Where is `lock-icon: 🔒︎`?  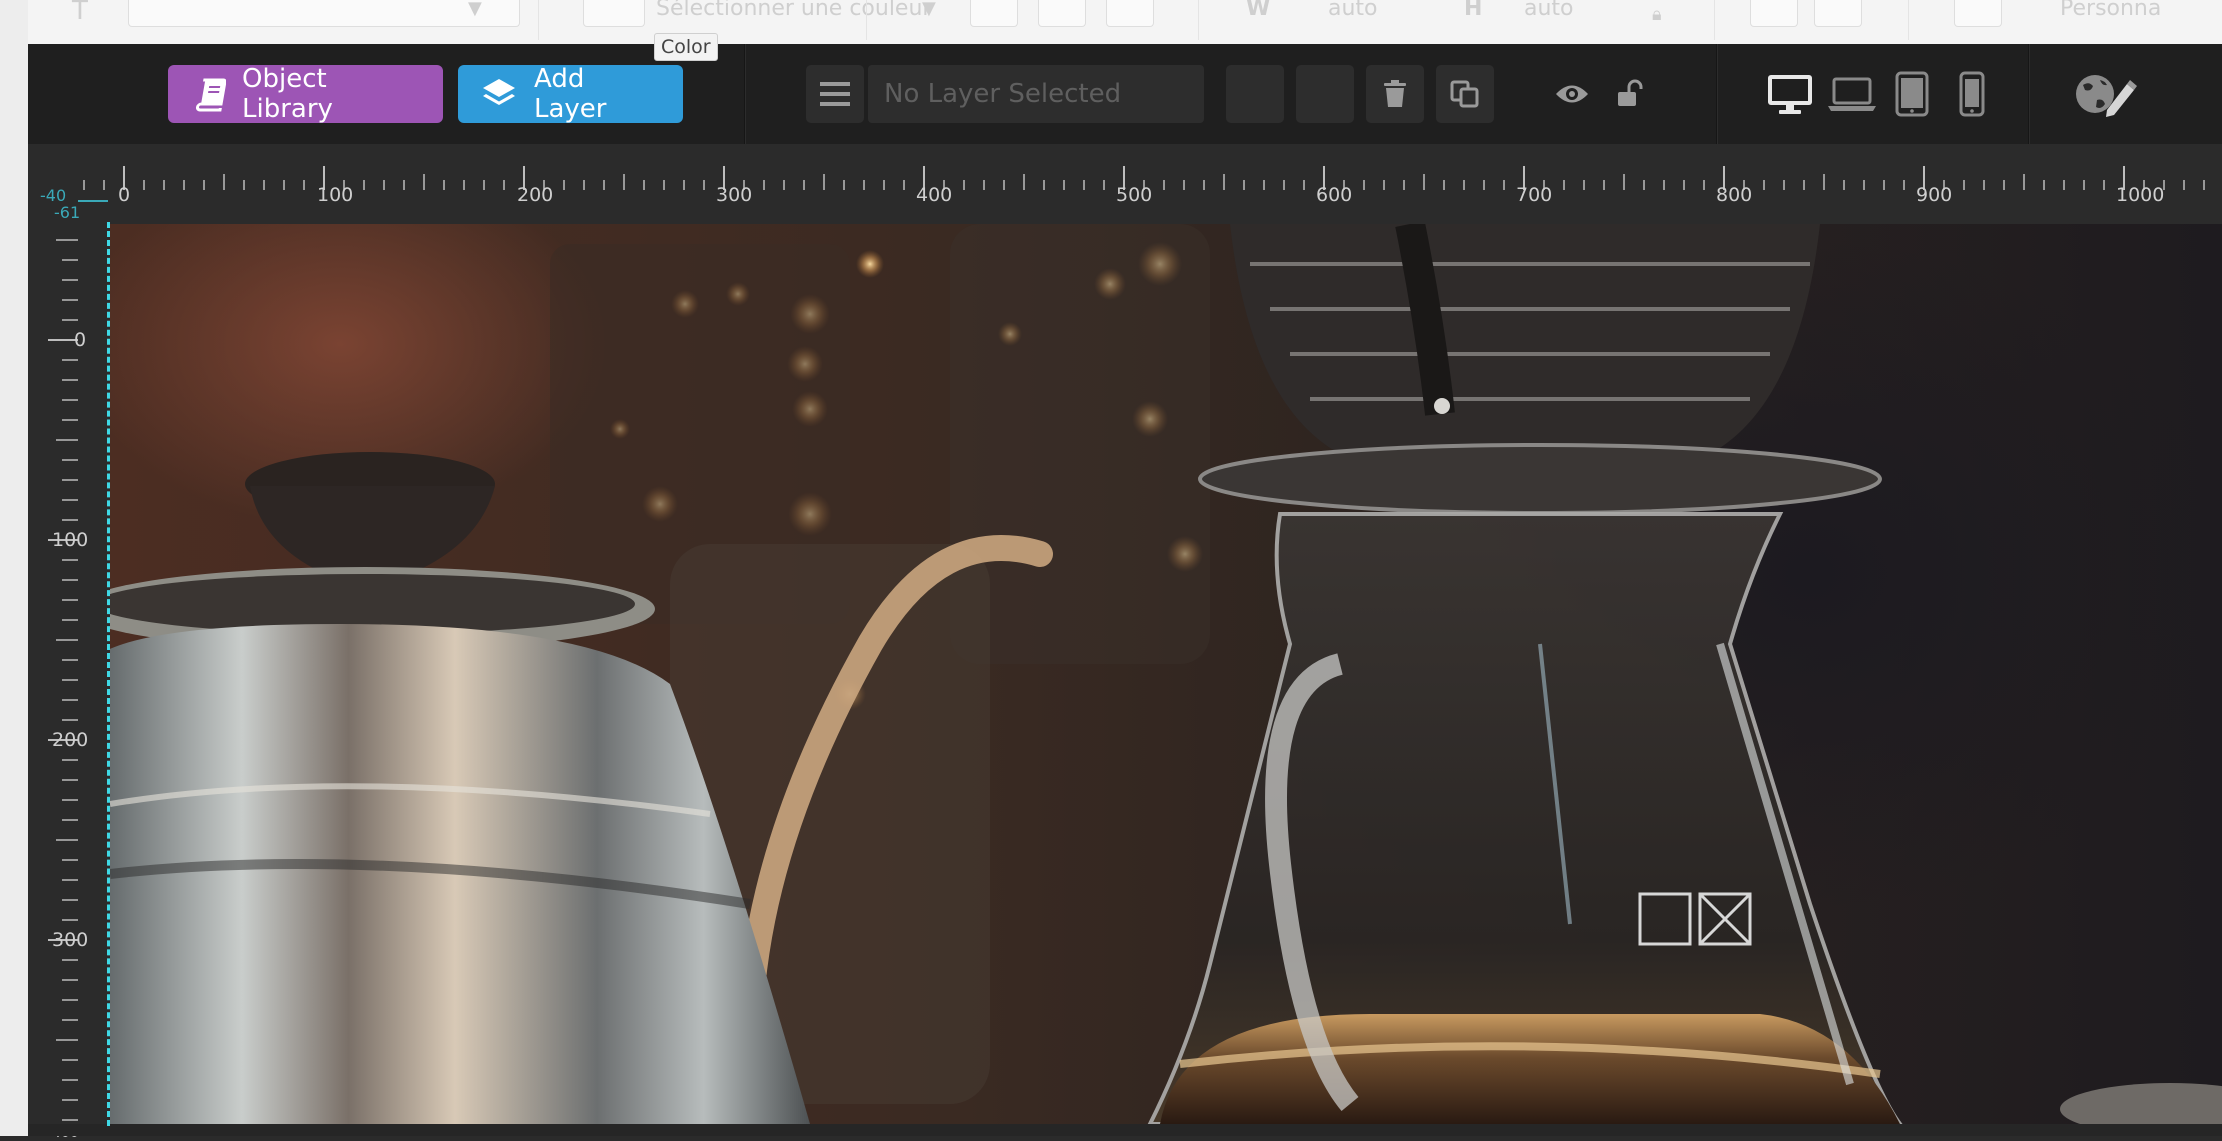 lock-icon: 🔒︎ is located at coordinates (1657, 14).